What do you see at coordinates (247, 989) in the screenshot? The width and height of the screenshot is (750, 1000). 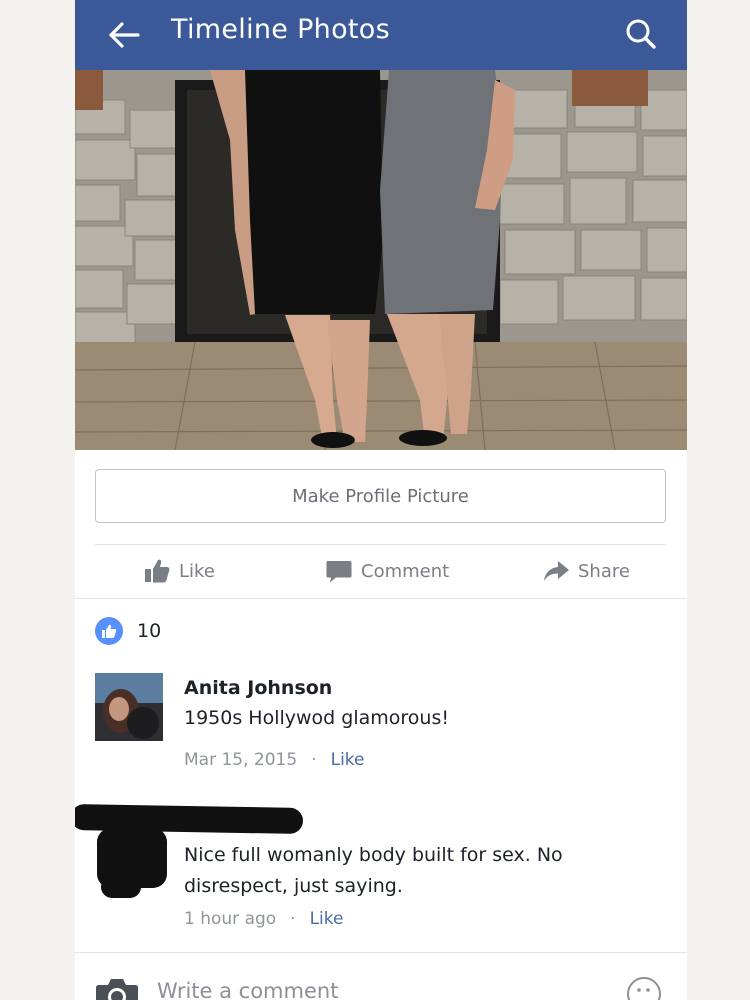 I see `comment-input: Write a comment` at bounding box center [247, 989].